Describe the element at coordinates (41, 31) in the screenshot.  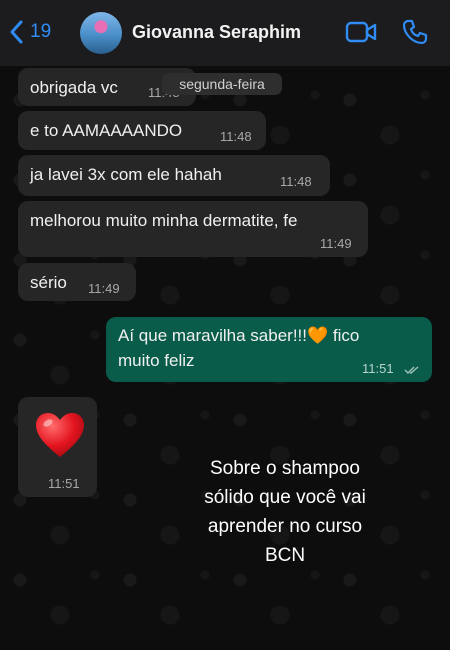
I see `unread-count: 19` at that location.